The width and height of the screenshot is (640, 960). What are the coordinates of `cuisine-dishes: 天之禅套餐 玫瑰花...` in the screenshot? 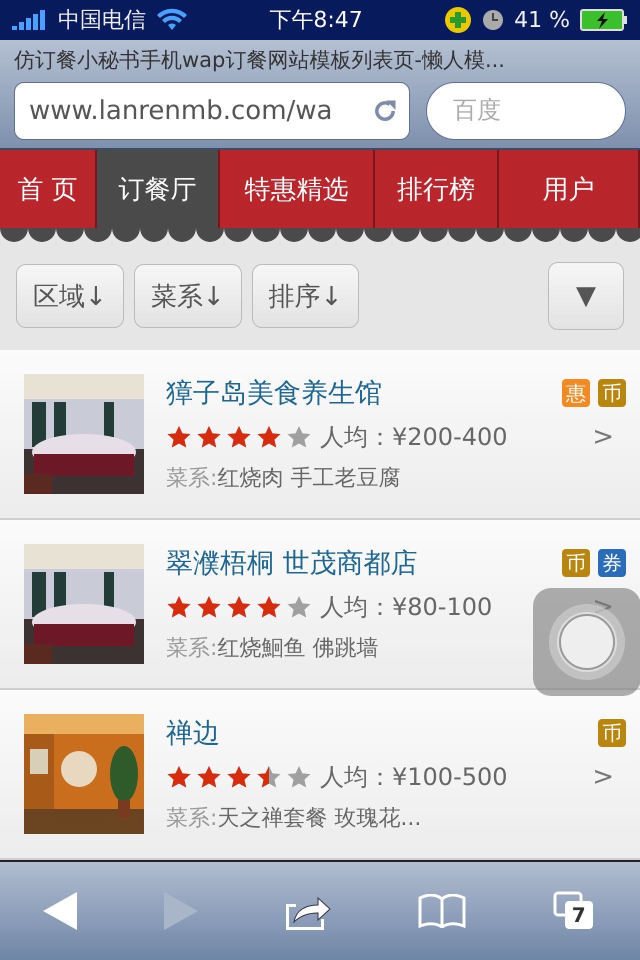 It's located at (319, 819).